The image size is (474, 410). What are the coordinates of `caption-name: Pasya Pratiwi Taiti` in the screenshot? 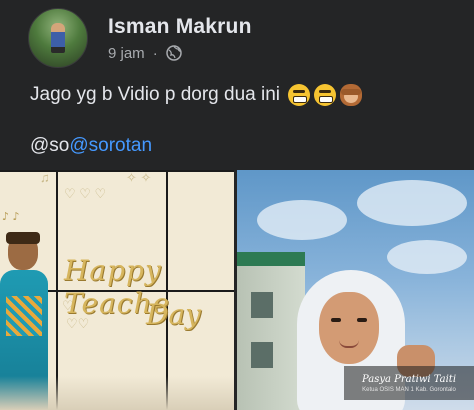 It's located at (409, 379).